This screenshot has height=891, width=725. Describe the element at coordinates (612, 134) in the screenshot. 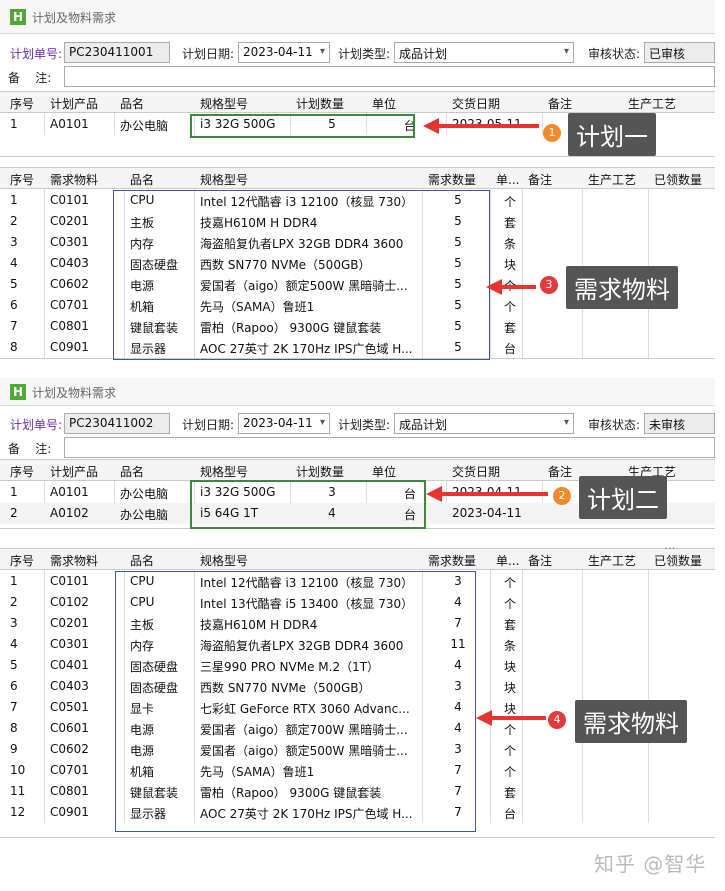

I see `callout-label: 计划一` at that location.